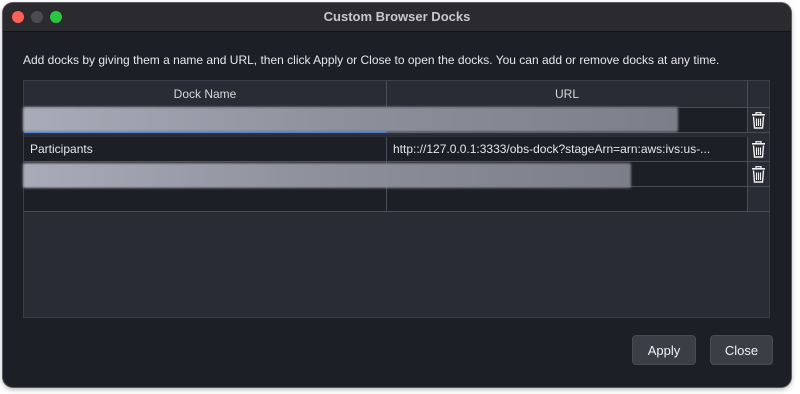 The width and height of the screenshot is (800, 394). I want to click on dock-name-cell: Participants, so click(205, 149).